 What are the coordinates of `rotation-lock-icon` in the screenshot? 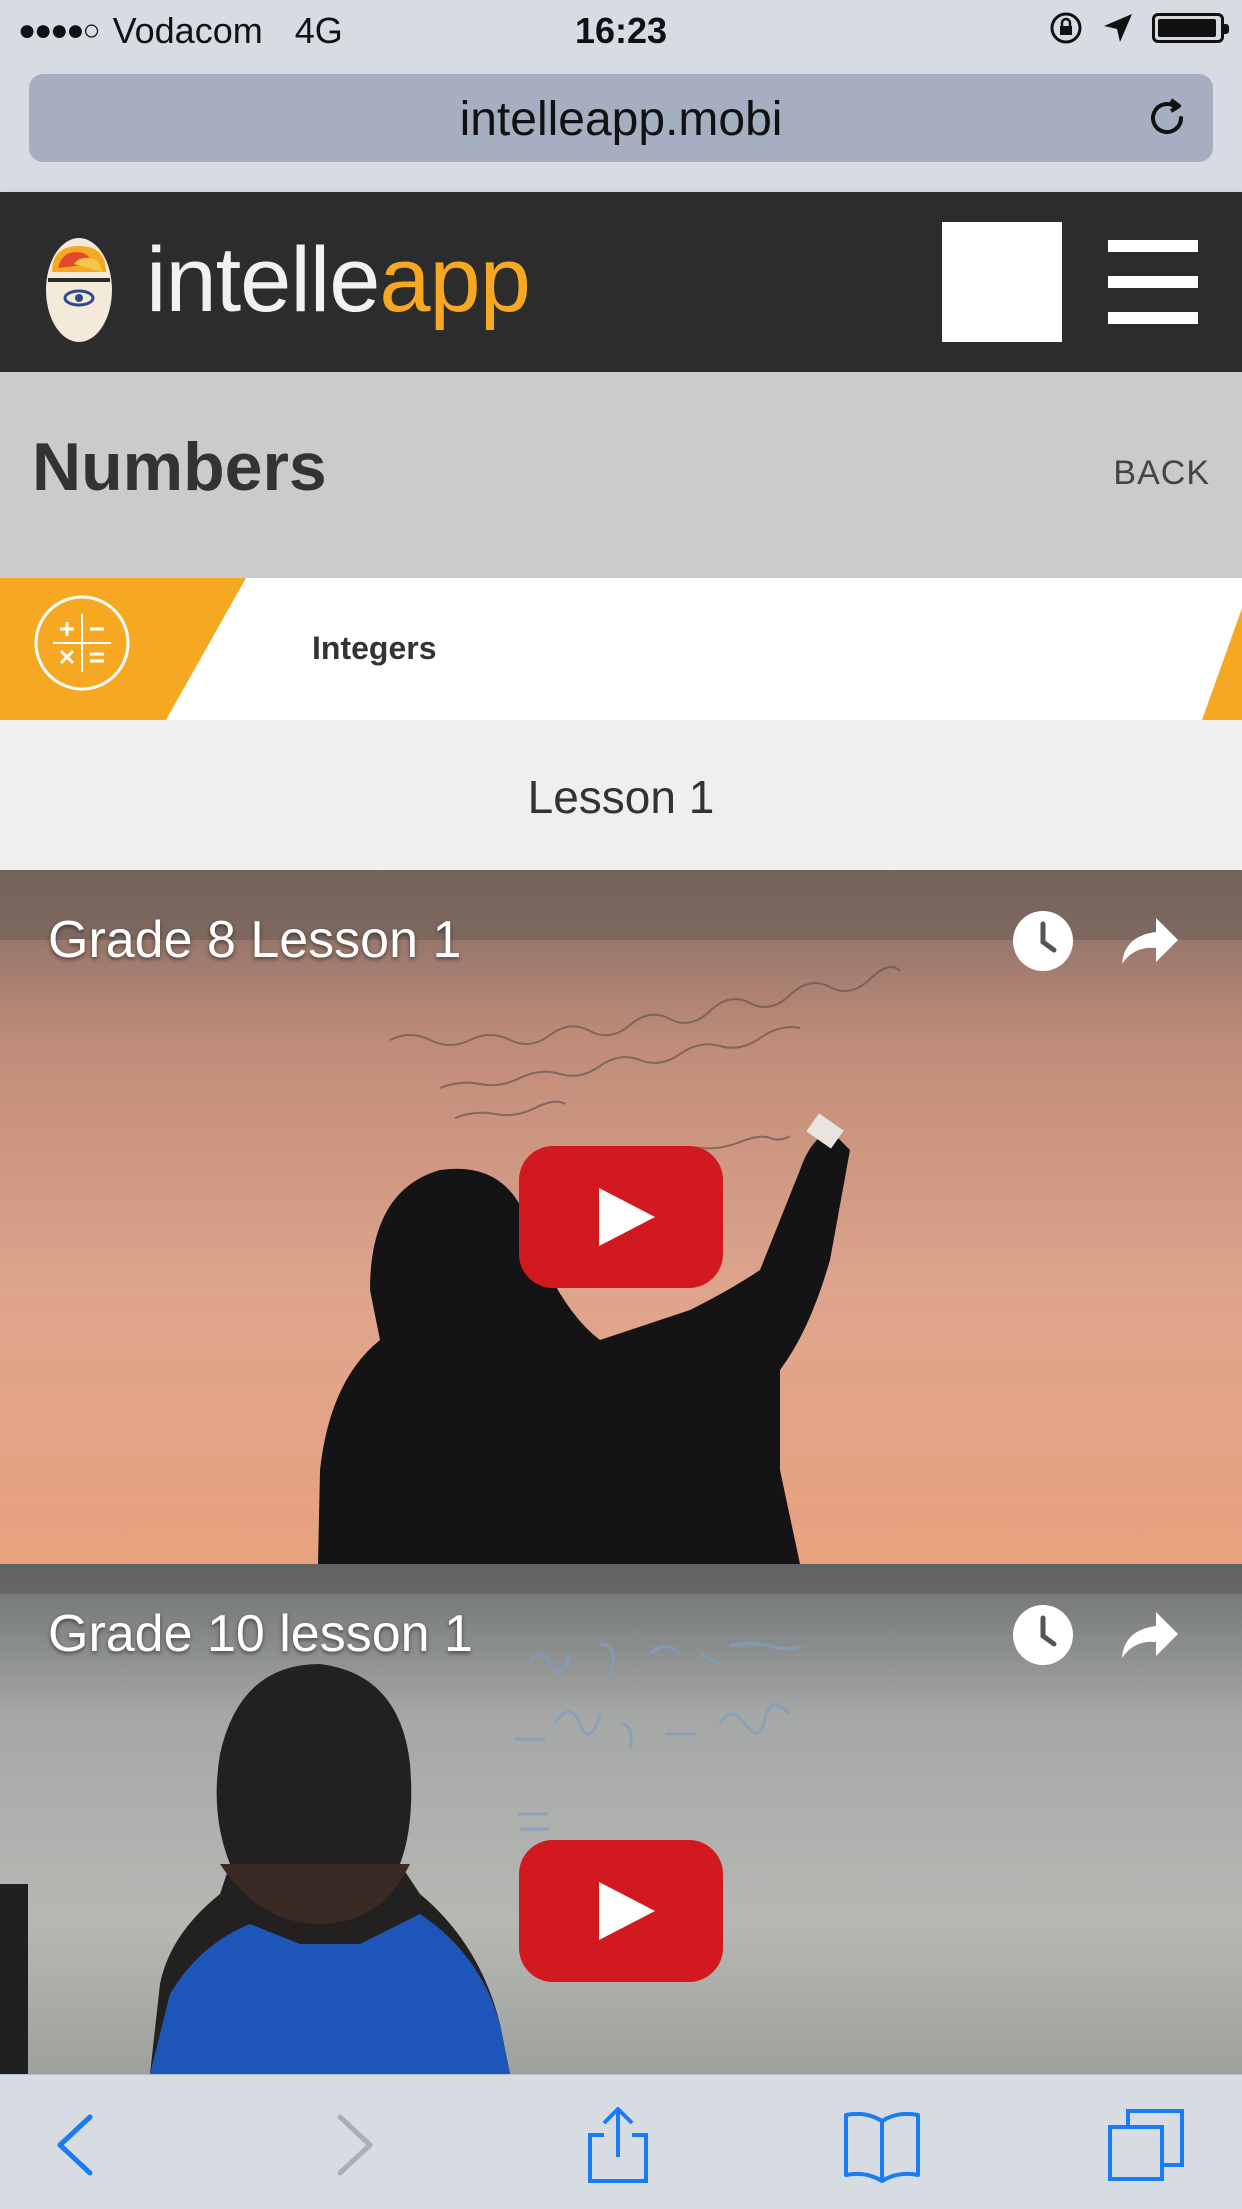 It's located at (1066, 28).